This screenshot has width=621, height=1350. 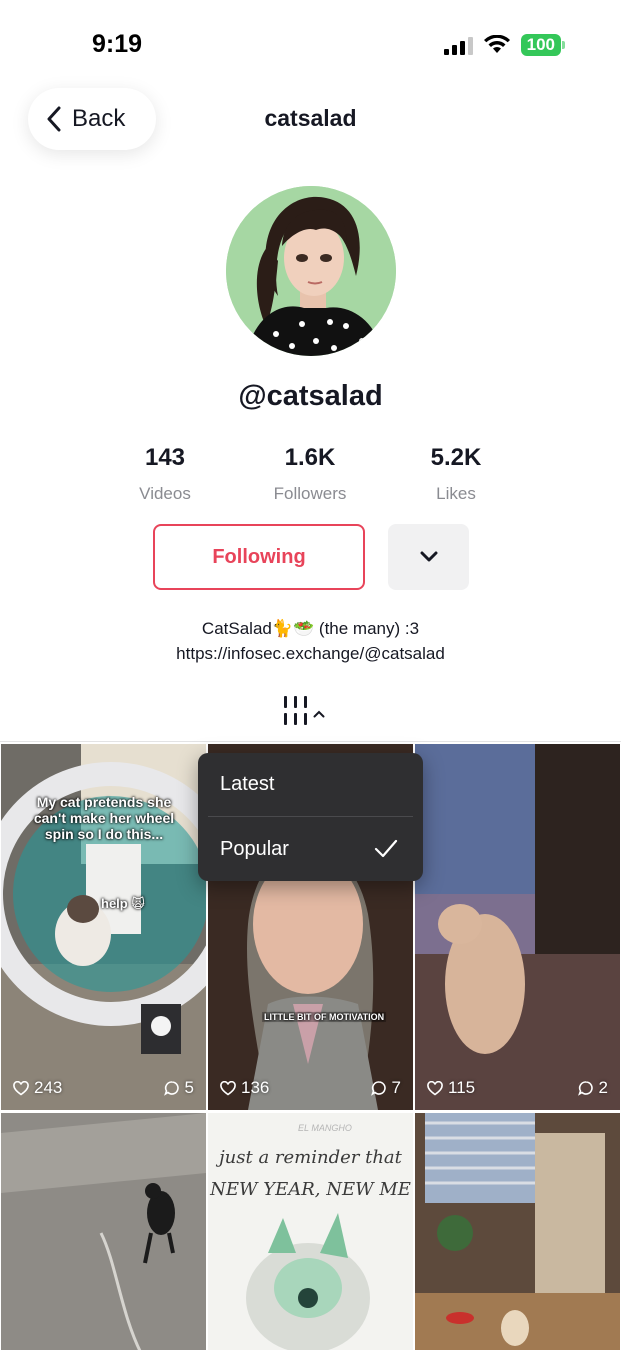 What do you see at coordinates (310, 474) in the screenshot?
I see `stat-followers: 1.6K Followers` at bounding box center [310, 474].